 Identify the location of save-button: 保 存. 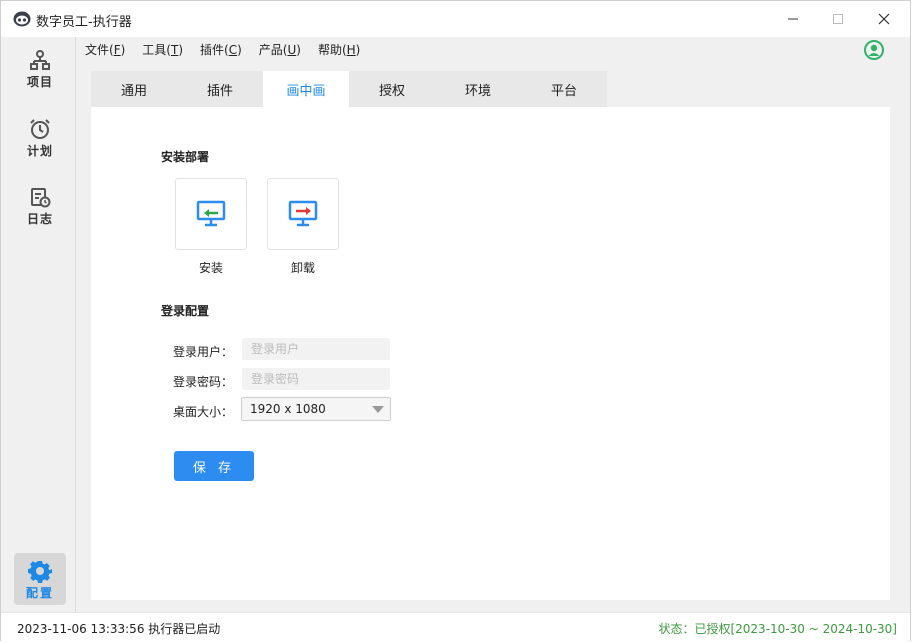
(214, 466).